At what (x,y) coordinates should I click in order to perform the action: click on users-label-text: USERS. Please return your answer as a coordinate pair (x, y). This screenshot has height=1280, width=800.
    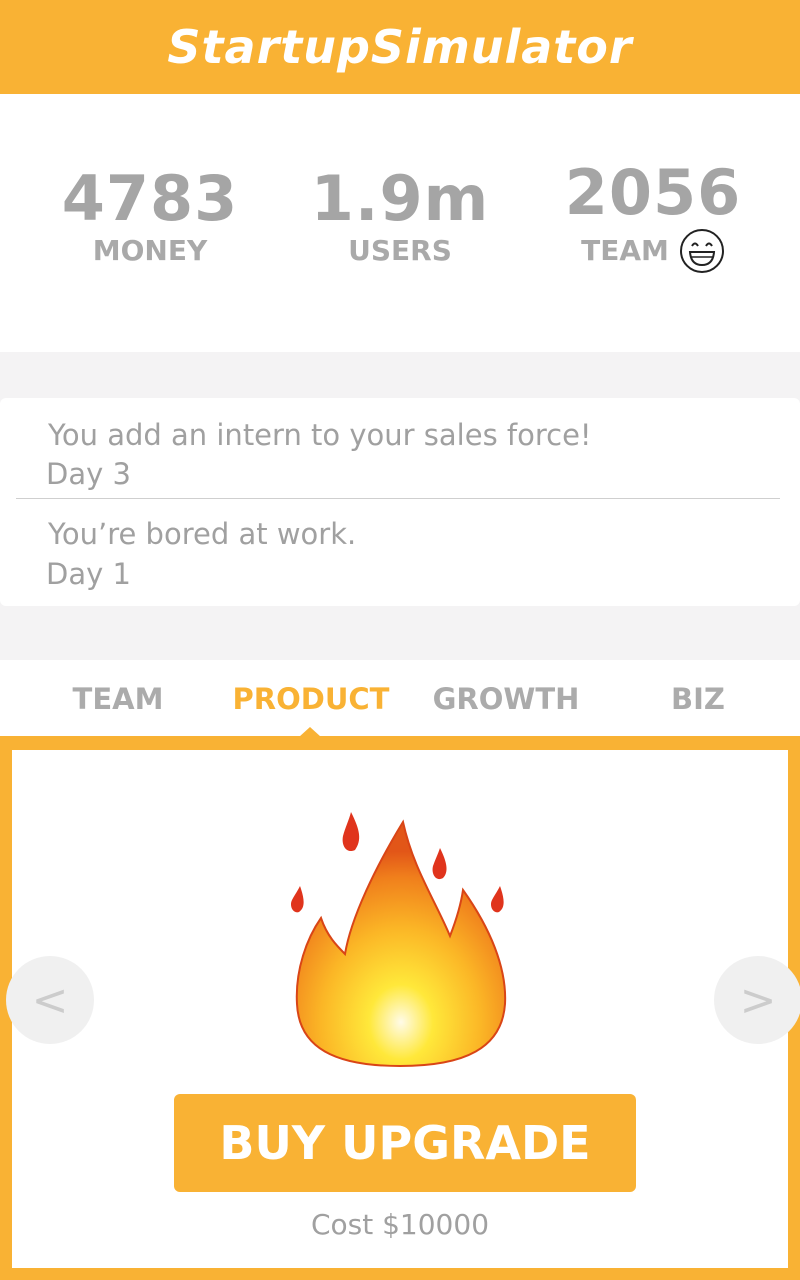
    Looking at the image, I should click on (400, 250).